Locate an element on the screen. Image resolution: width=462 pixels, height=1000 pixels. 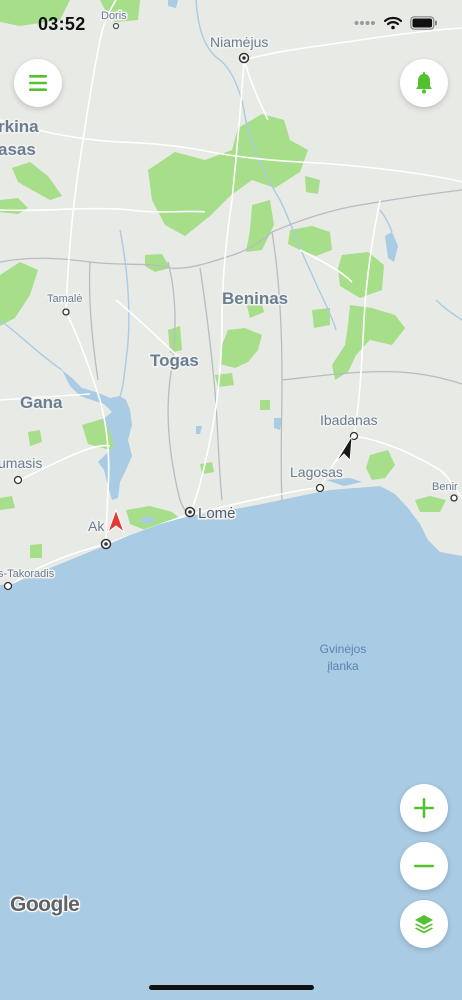
city-label-ibadanas: Ibadanas is located at coordinates (349, 420).